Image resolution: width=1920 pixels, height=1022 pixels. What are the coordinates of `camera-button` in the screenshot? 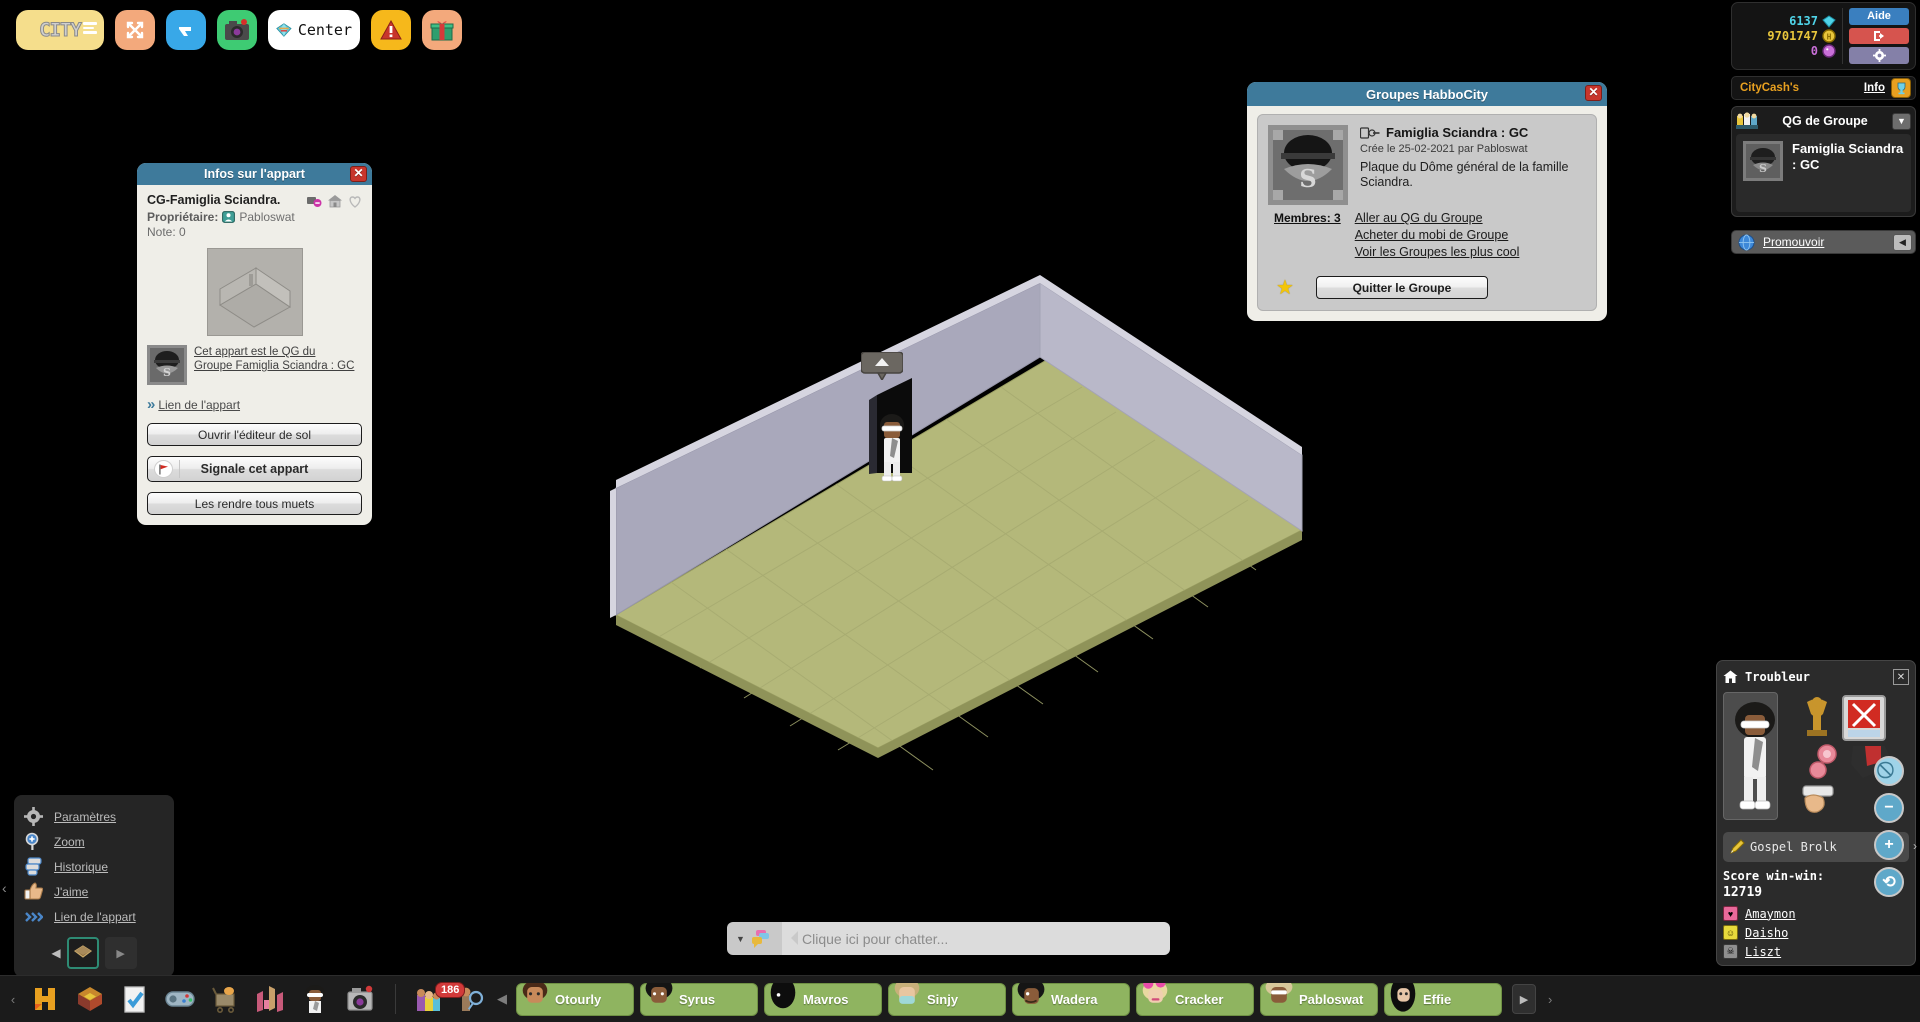 It's located at (237, 30).